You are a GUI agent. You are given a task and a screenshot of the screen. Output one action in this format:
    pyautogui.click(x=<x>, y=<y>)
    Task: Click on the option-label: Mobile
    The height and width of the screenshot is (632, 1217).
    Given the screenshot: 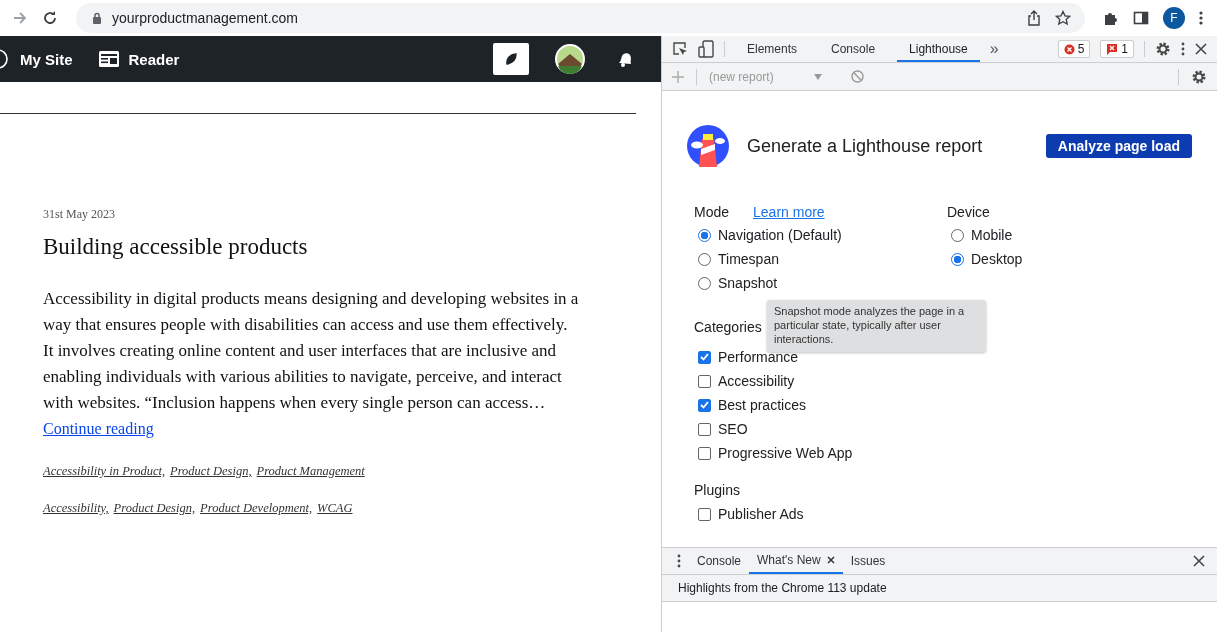 What is the action you would take?
    pyautogui.click(x=992, y=235)
    